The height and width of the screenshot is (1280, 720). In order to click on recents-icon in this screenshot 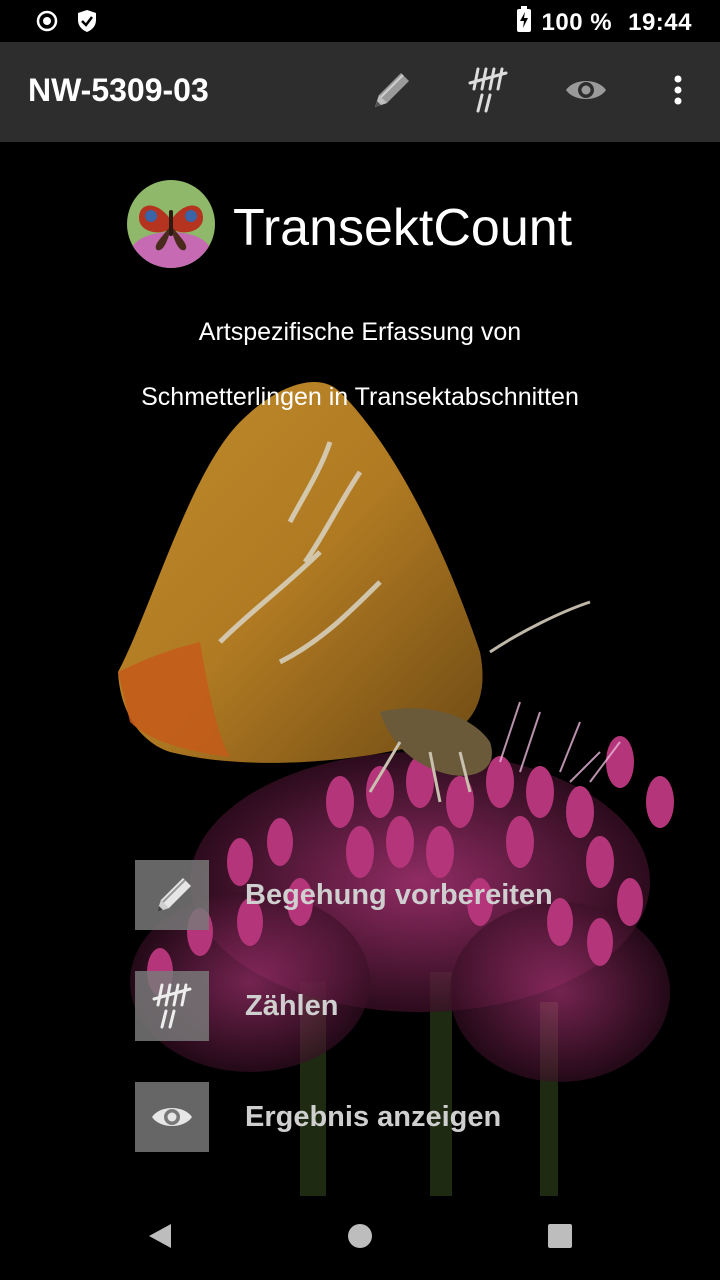, I will do `click(560, 1238)`.